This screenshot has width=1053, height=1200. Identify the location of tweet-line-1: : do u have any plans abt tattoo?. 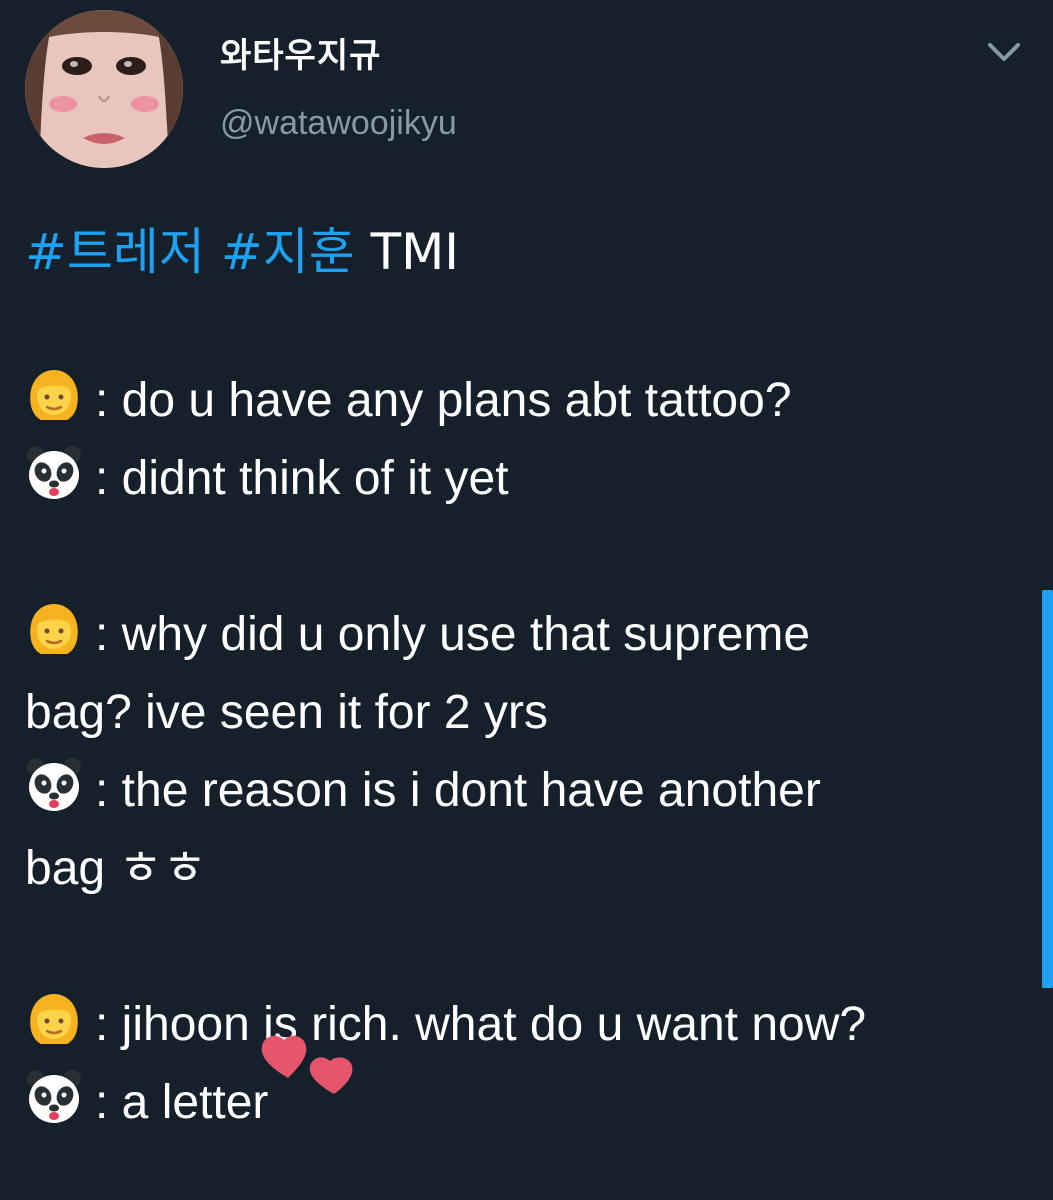
(408, 401).